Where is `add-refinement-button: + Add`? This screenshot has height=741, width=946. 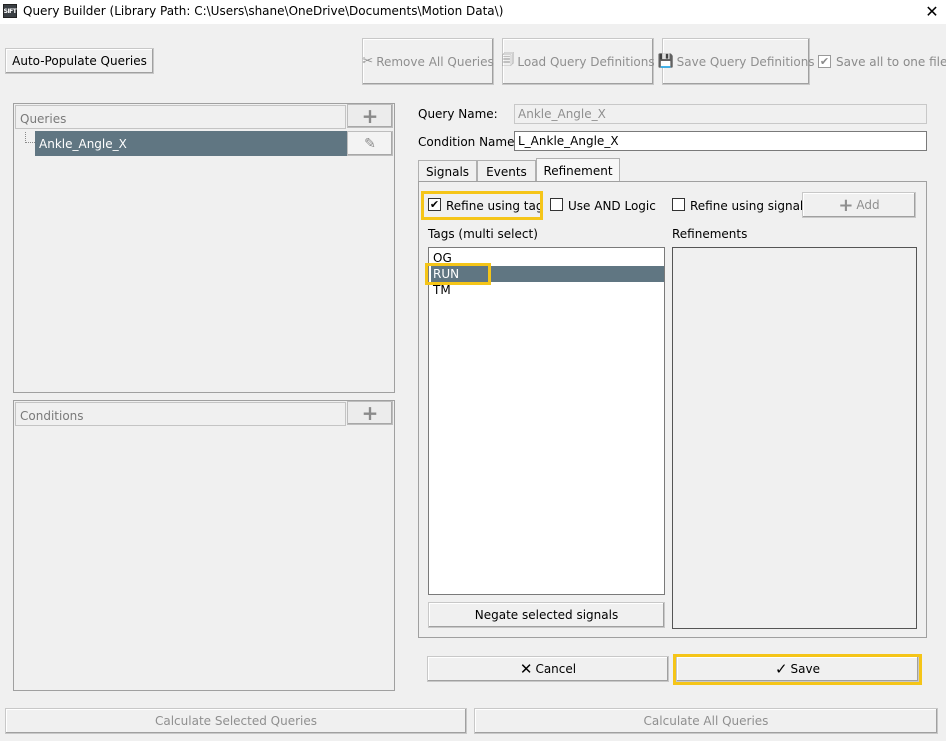
add-refinement-button: + Add is located at coordinates (859, 205).